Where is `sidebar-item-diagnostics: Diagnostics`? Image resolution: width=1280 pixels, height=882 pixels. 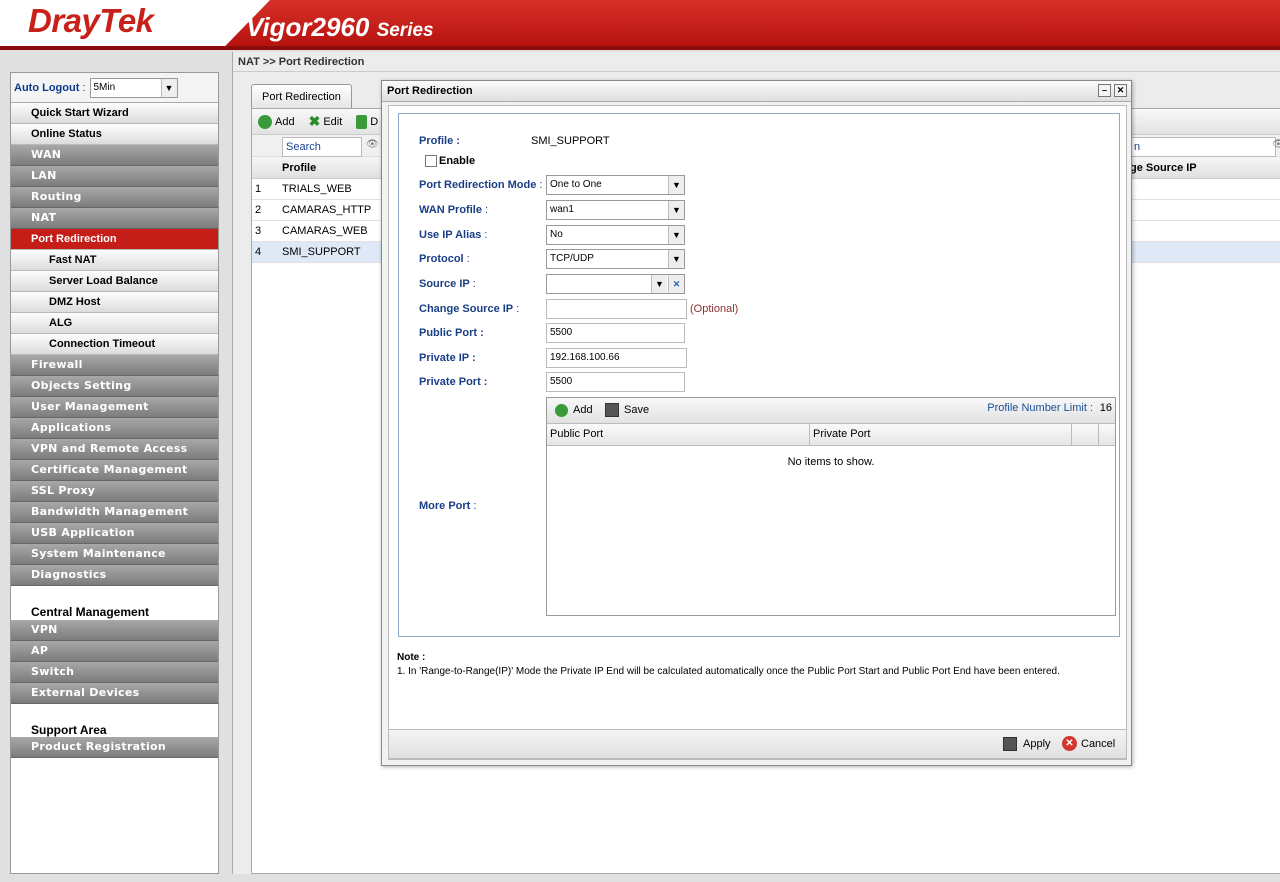 sidebar-item-diagnostics: Diagnostics is located at coordinates (114, 575).